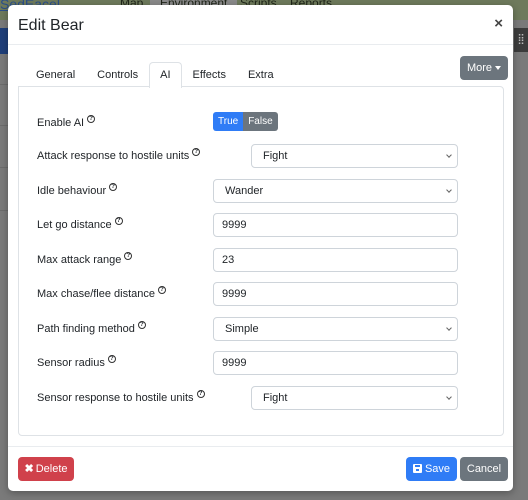  I want to click on tab-bar: General Controls AI Effects Extra, so click(155, 75).